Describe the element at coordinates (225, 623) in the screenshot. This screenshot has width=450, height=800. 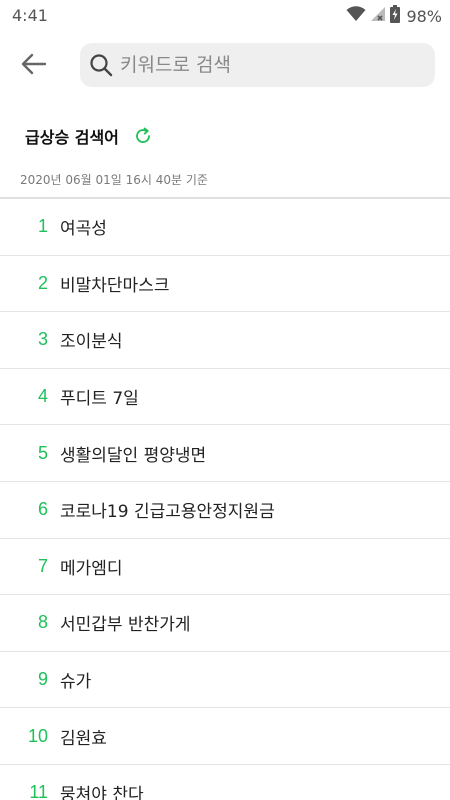
I see `ranking-item: 8 서민갑부 반찬가게` at that location.